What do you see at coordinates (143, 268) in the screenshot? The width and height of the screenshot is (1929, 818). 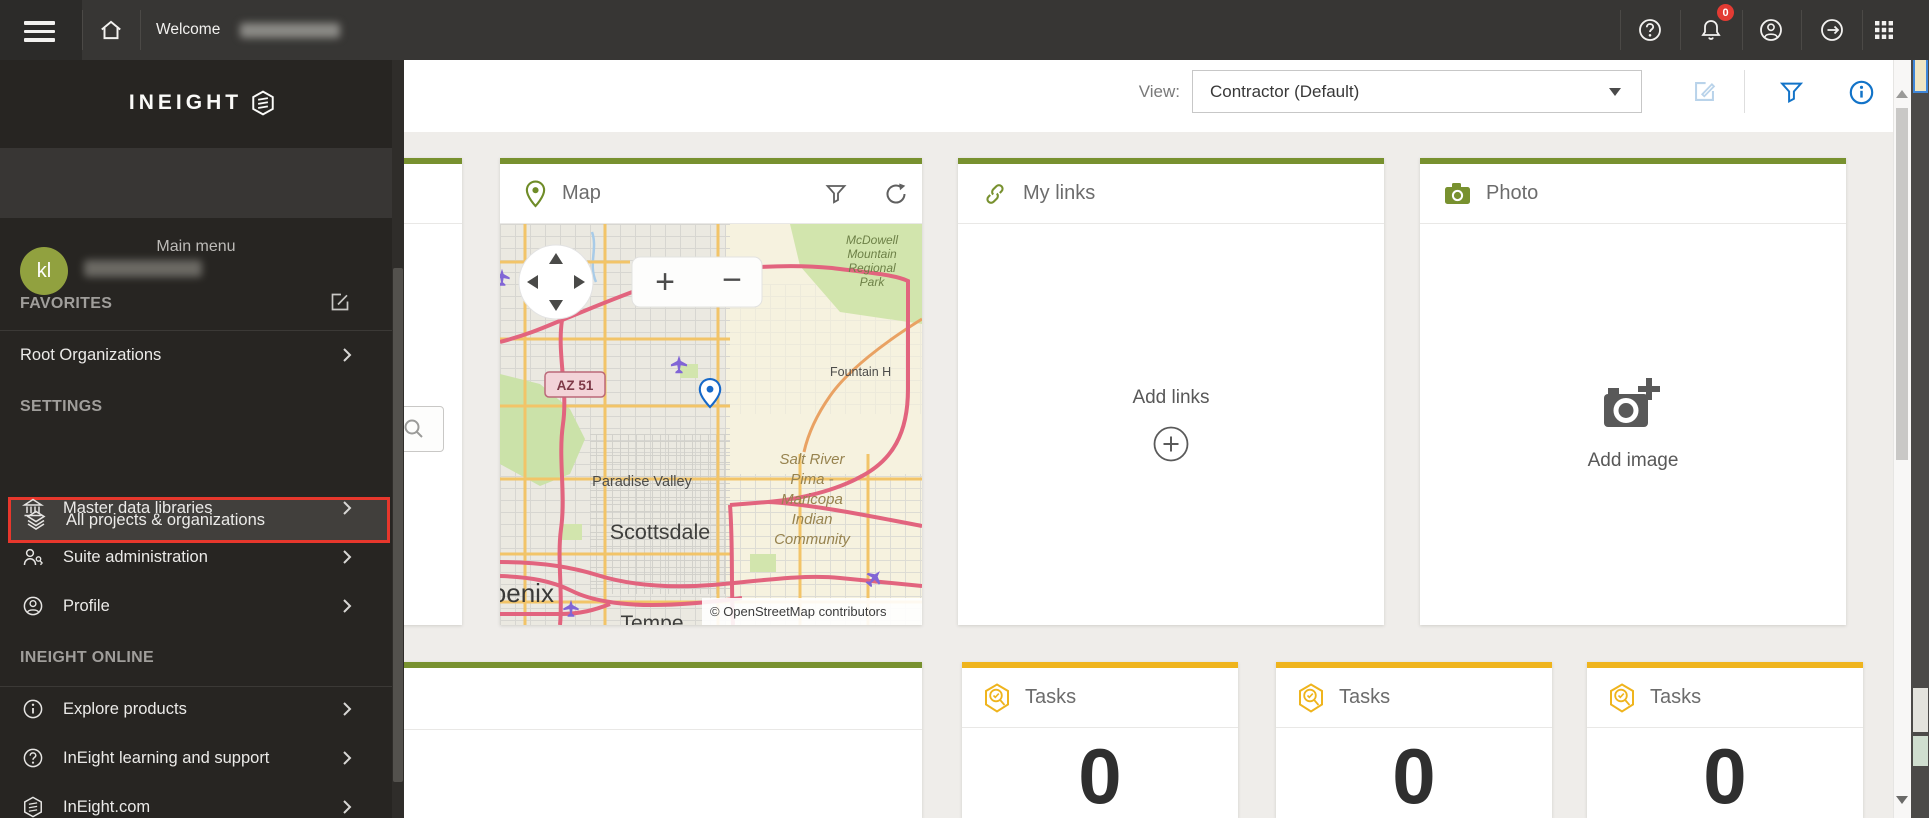 I see `user-name-redacted` at bounding box center [143, 268].